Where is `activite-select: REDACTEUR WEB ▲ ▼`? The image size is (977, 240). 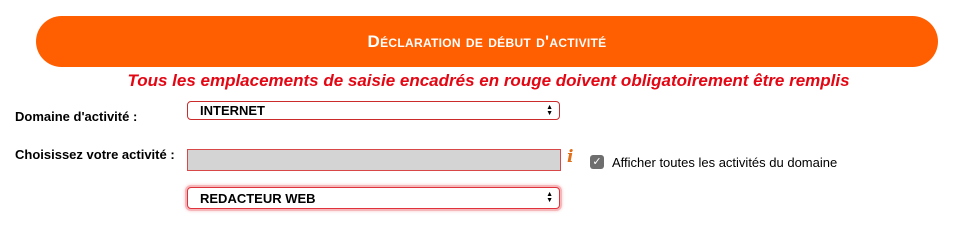 activite-select: REDACTEUR WEB ▲ ▼ is located at coordinates (373, 198).